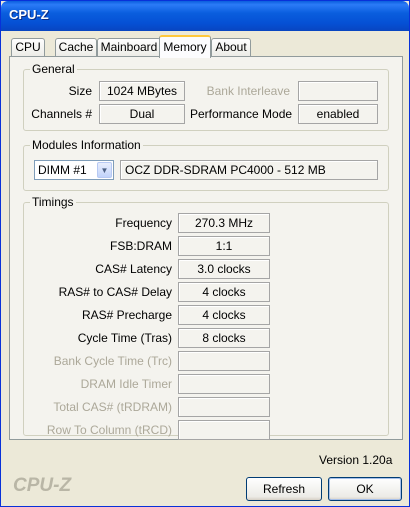 This screenshot has width=410, height=507. Describe the element at coordinates (241, 114) in the screenshot. I see `performance-mode-label: Performance Mode` at that location.